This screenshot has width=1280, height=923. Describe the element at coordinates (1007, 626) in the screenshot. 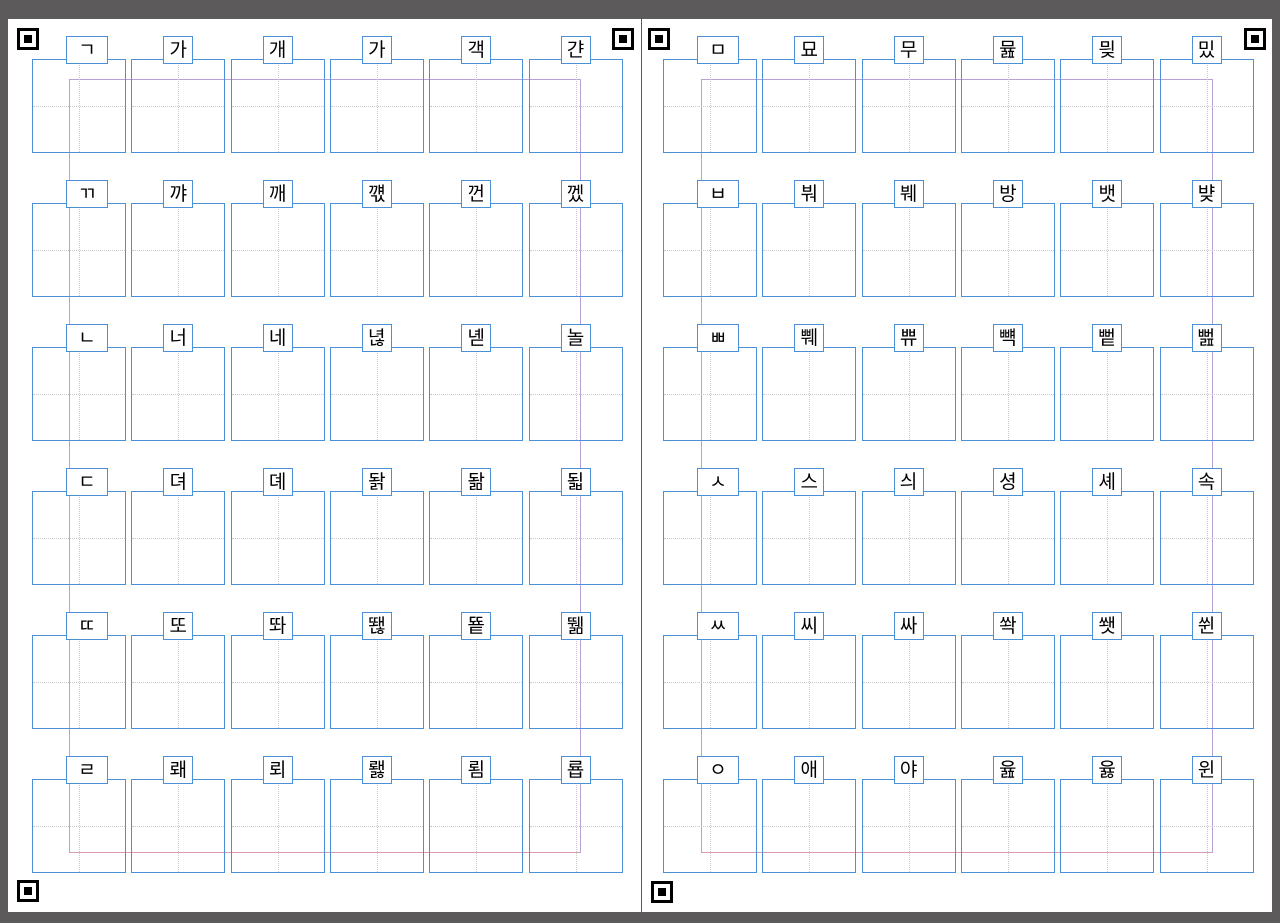

I see `syllable-label: 쏵` at that location.